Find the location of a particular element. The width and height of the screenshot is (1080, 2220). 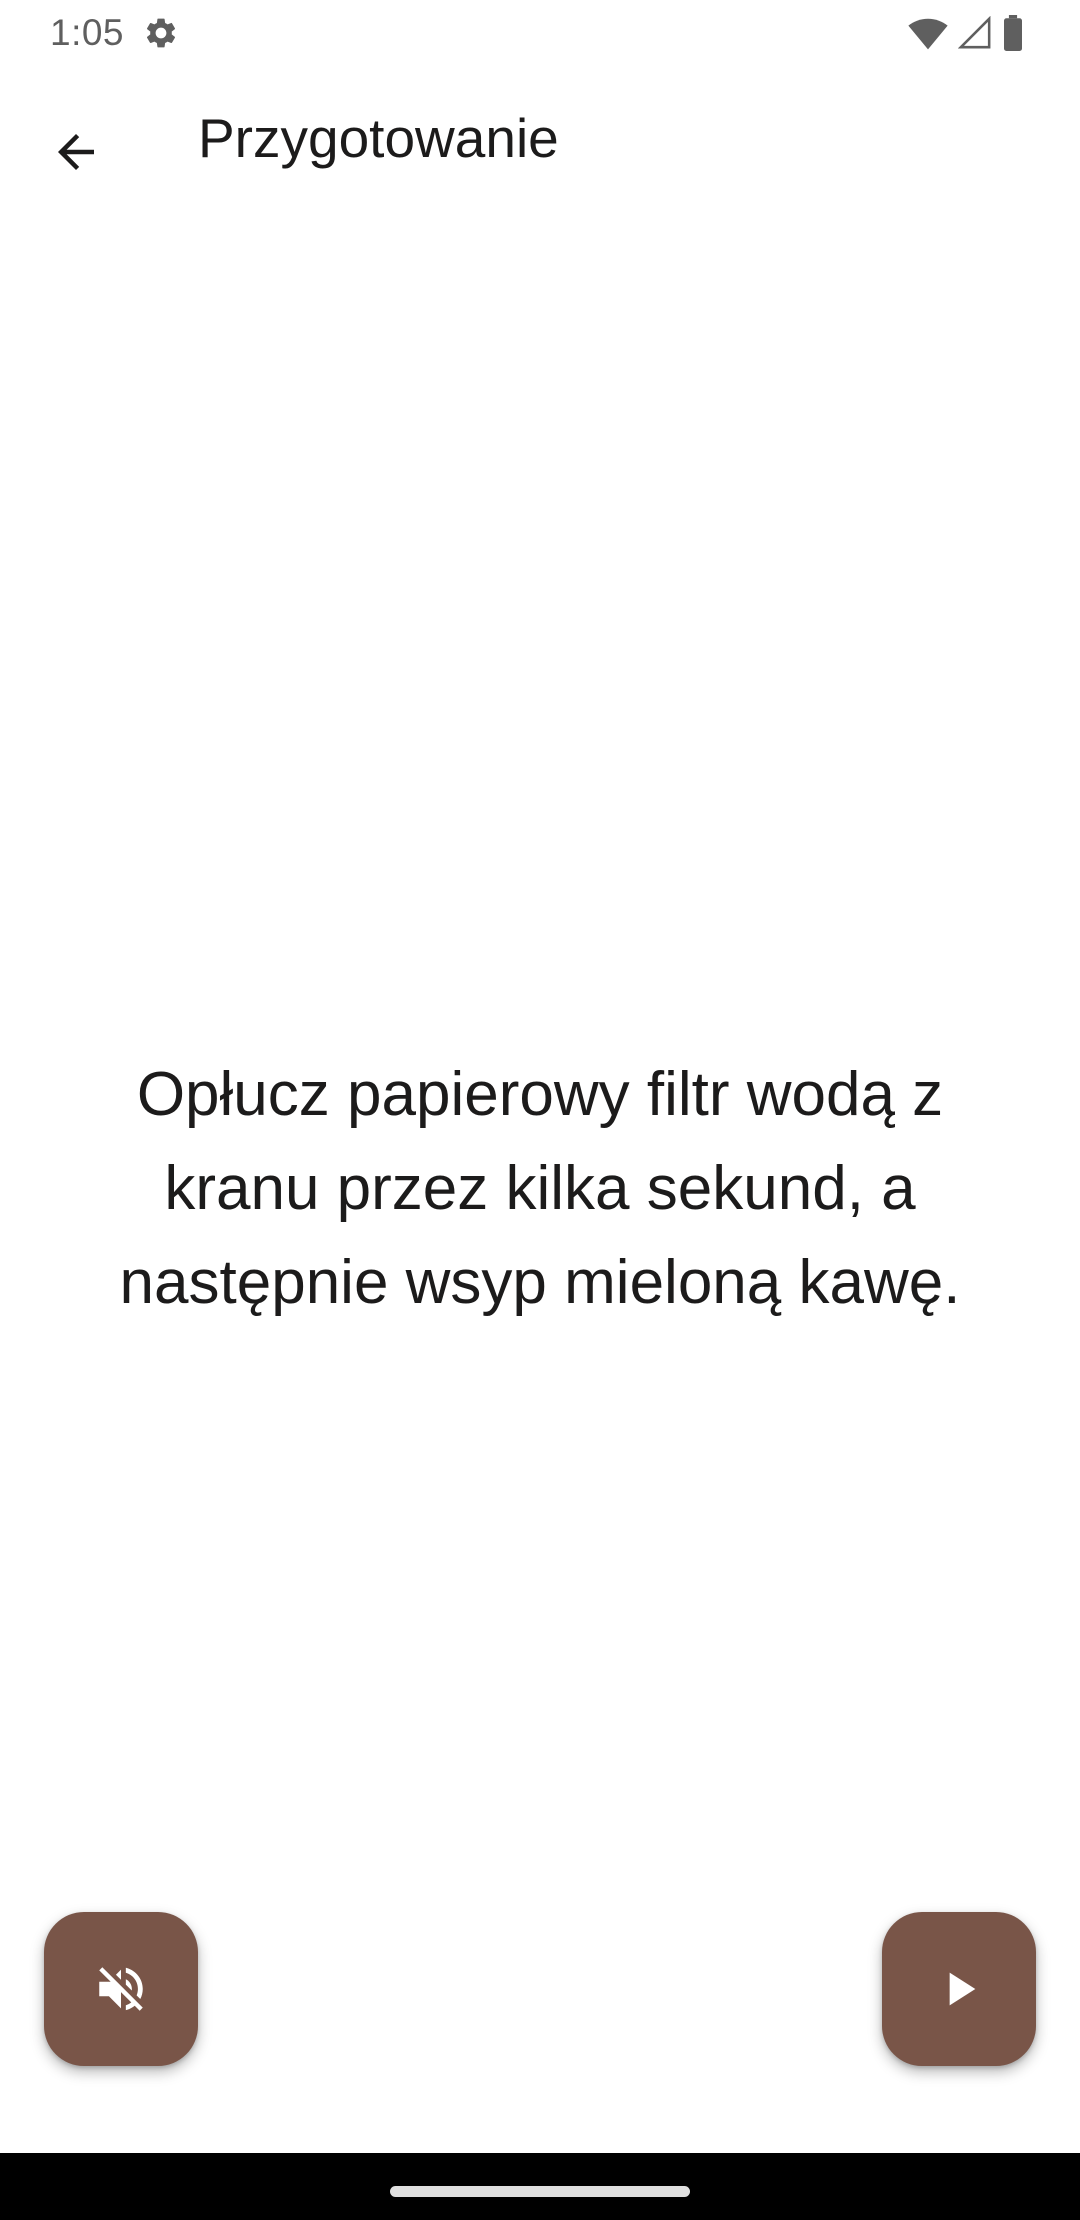

gear-icon is located at coordinates (161, 33).